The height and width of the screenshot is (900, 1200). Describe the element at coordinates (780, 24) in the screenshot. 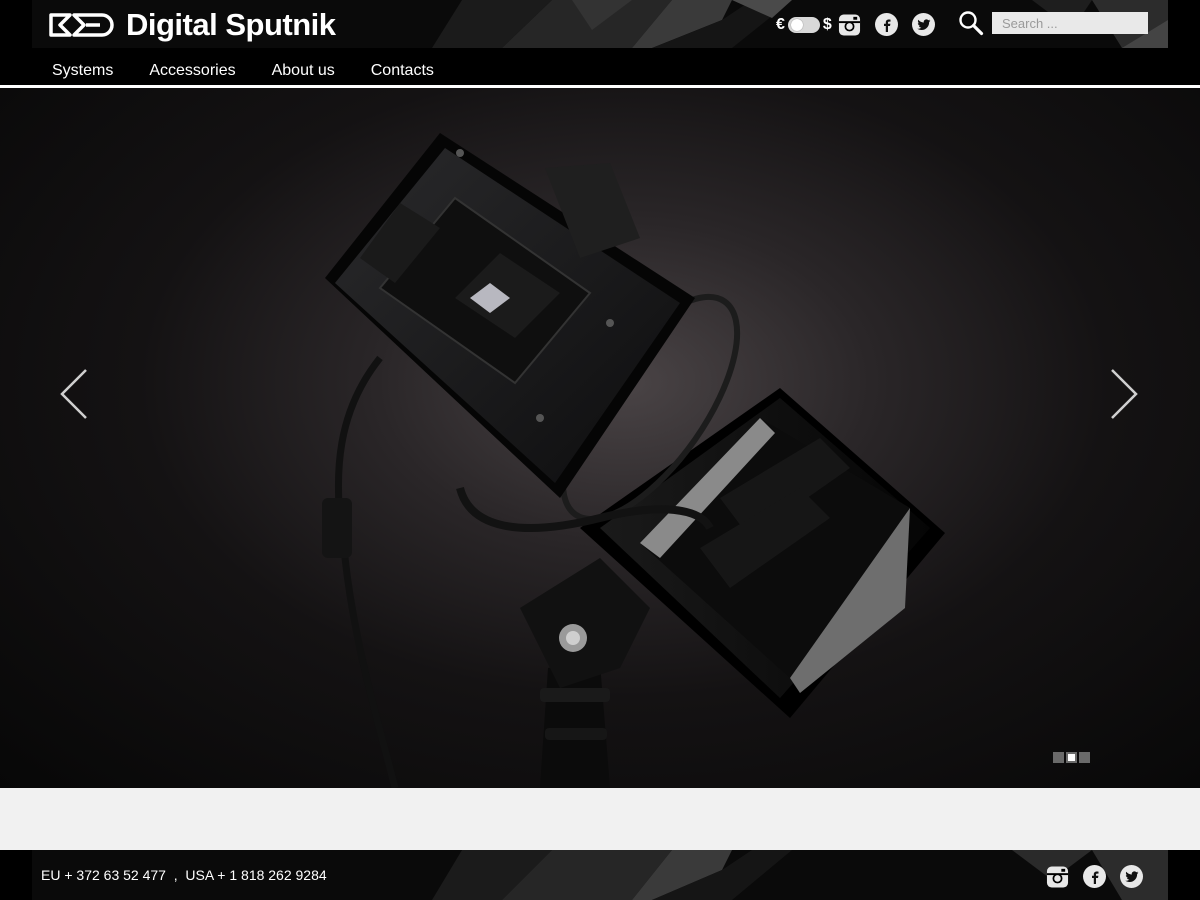

I see `currency-euro-label: €` at that location.